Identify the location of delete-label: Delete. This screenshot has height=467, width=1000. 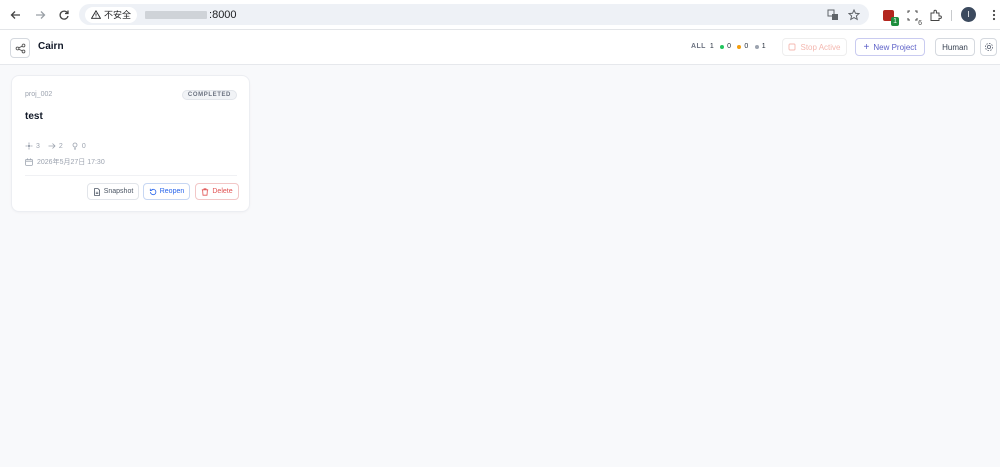
(222, 191).